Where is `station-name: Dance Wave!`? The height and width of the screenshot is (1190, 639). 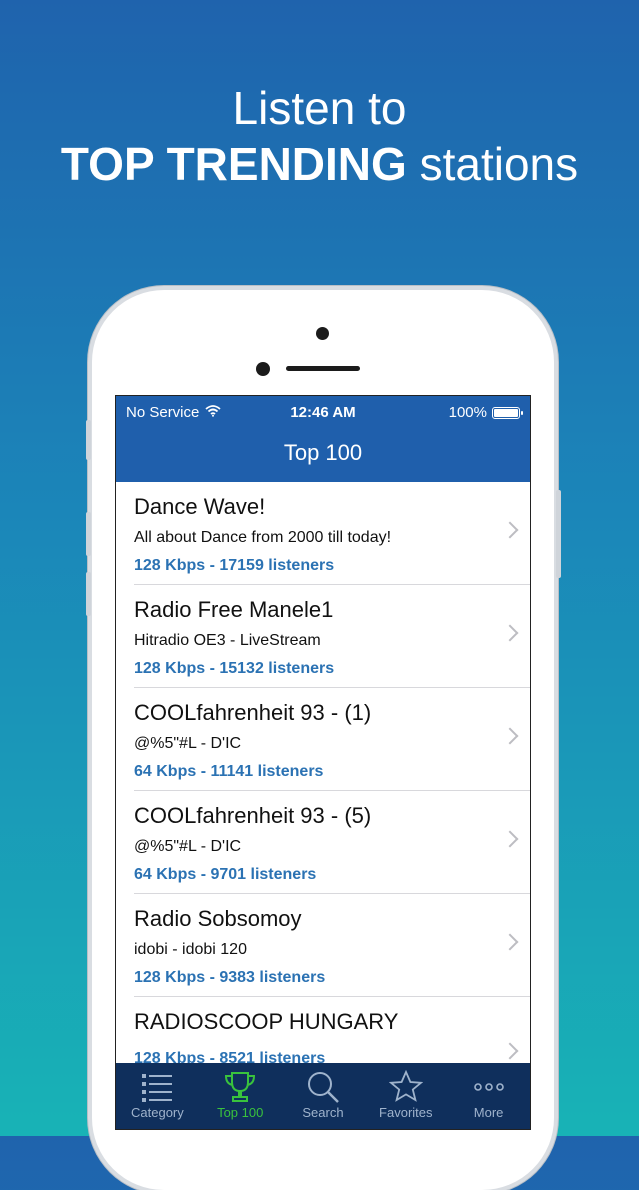 station-name: Dance Wave! is located at coordinates (200, 506).